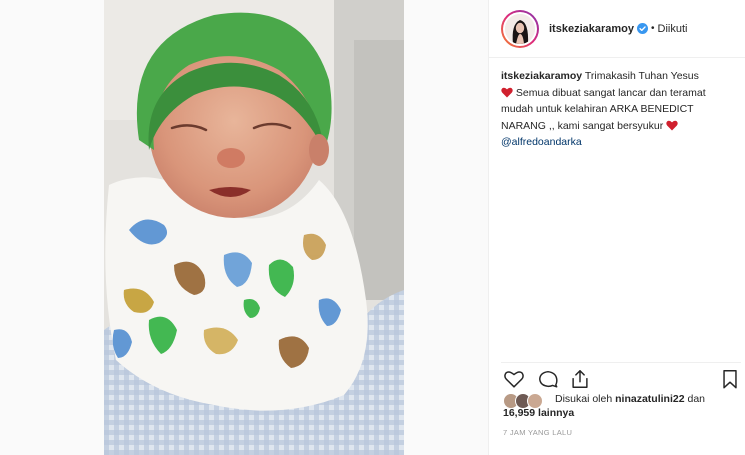 The image size is (745, 455). I want to click on profile-photo-icon, so click(520, 28).